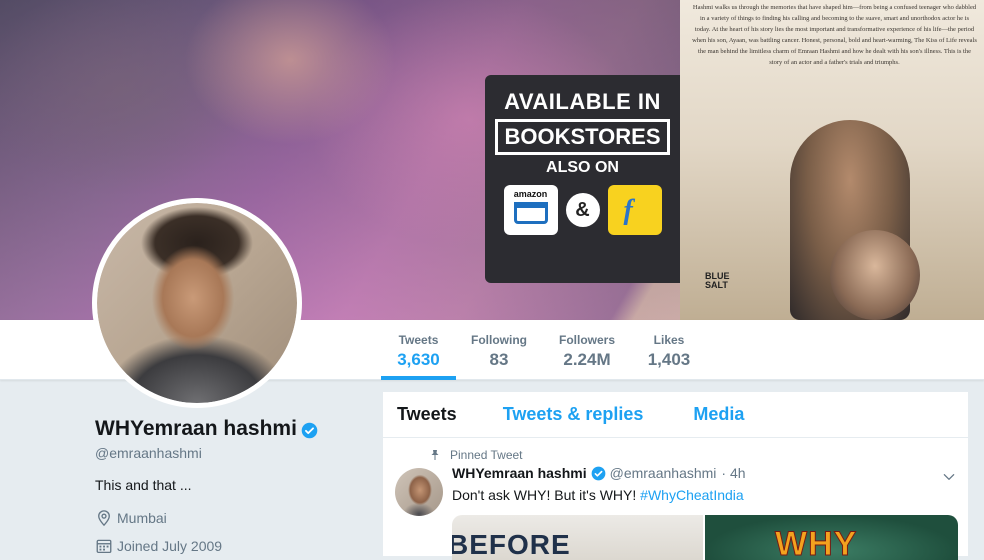 This screenshot has height=560, width=984. I want to click on profile-name: WHYemraan hashmi, so click(196, 429).